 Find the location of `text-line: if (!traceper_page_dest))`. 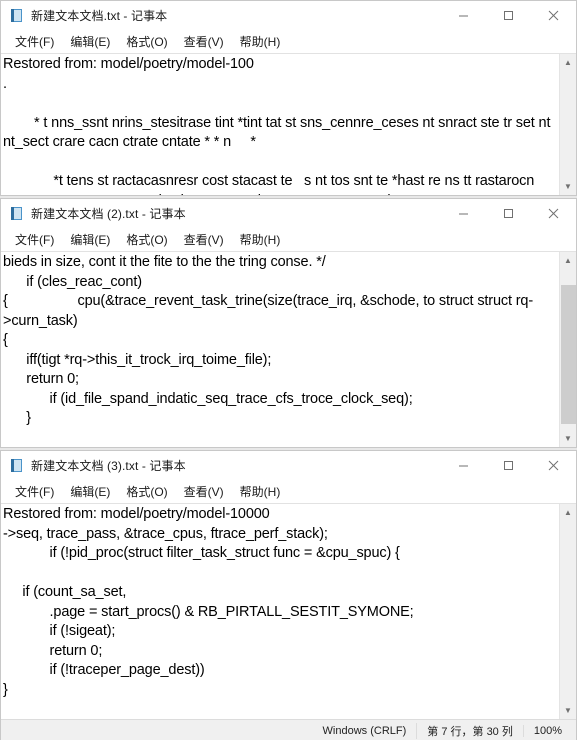

text-line: if (!traceper_page_dest)) is located at coordinates (104, 670).